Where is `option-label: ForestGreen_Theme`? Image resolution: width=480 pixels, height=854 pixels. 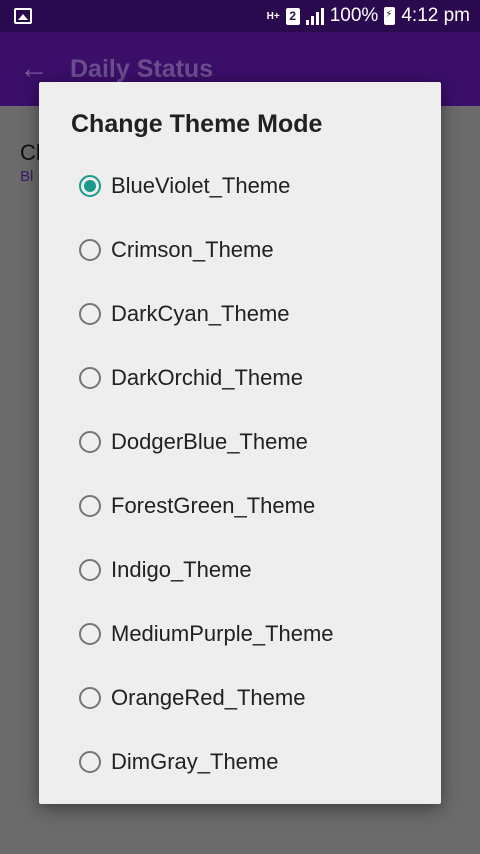 option-label: ForestGreen_Theme is located at coordinates (213, 505).